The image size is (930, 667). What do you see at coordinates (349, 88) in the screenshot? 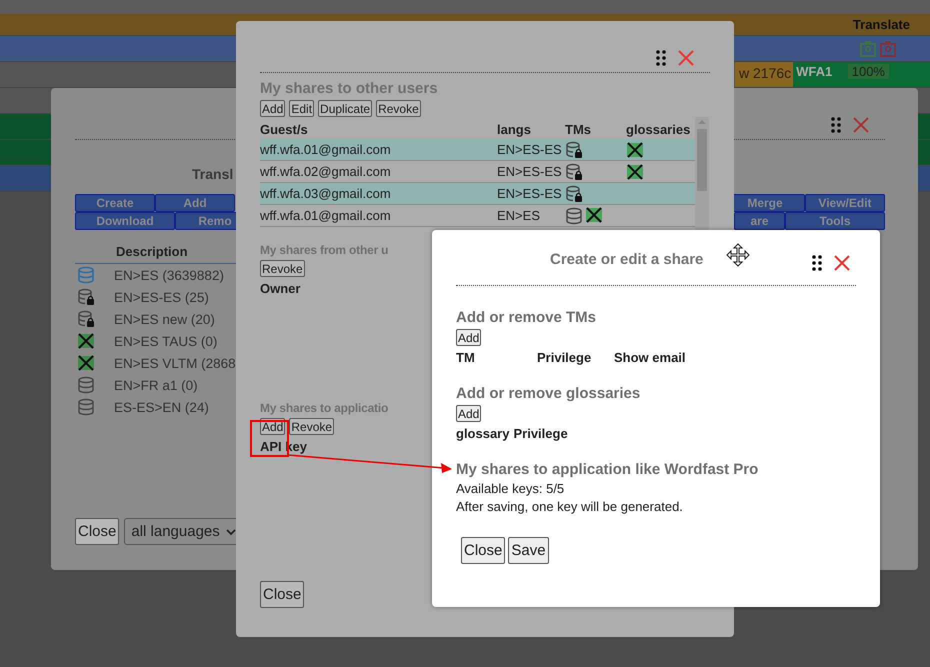
I see `section-heading: My shares to other users` at bounding box center [349, 88].